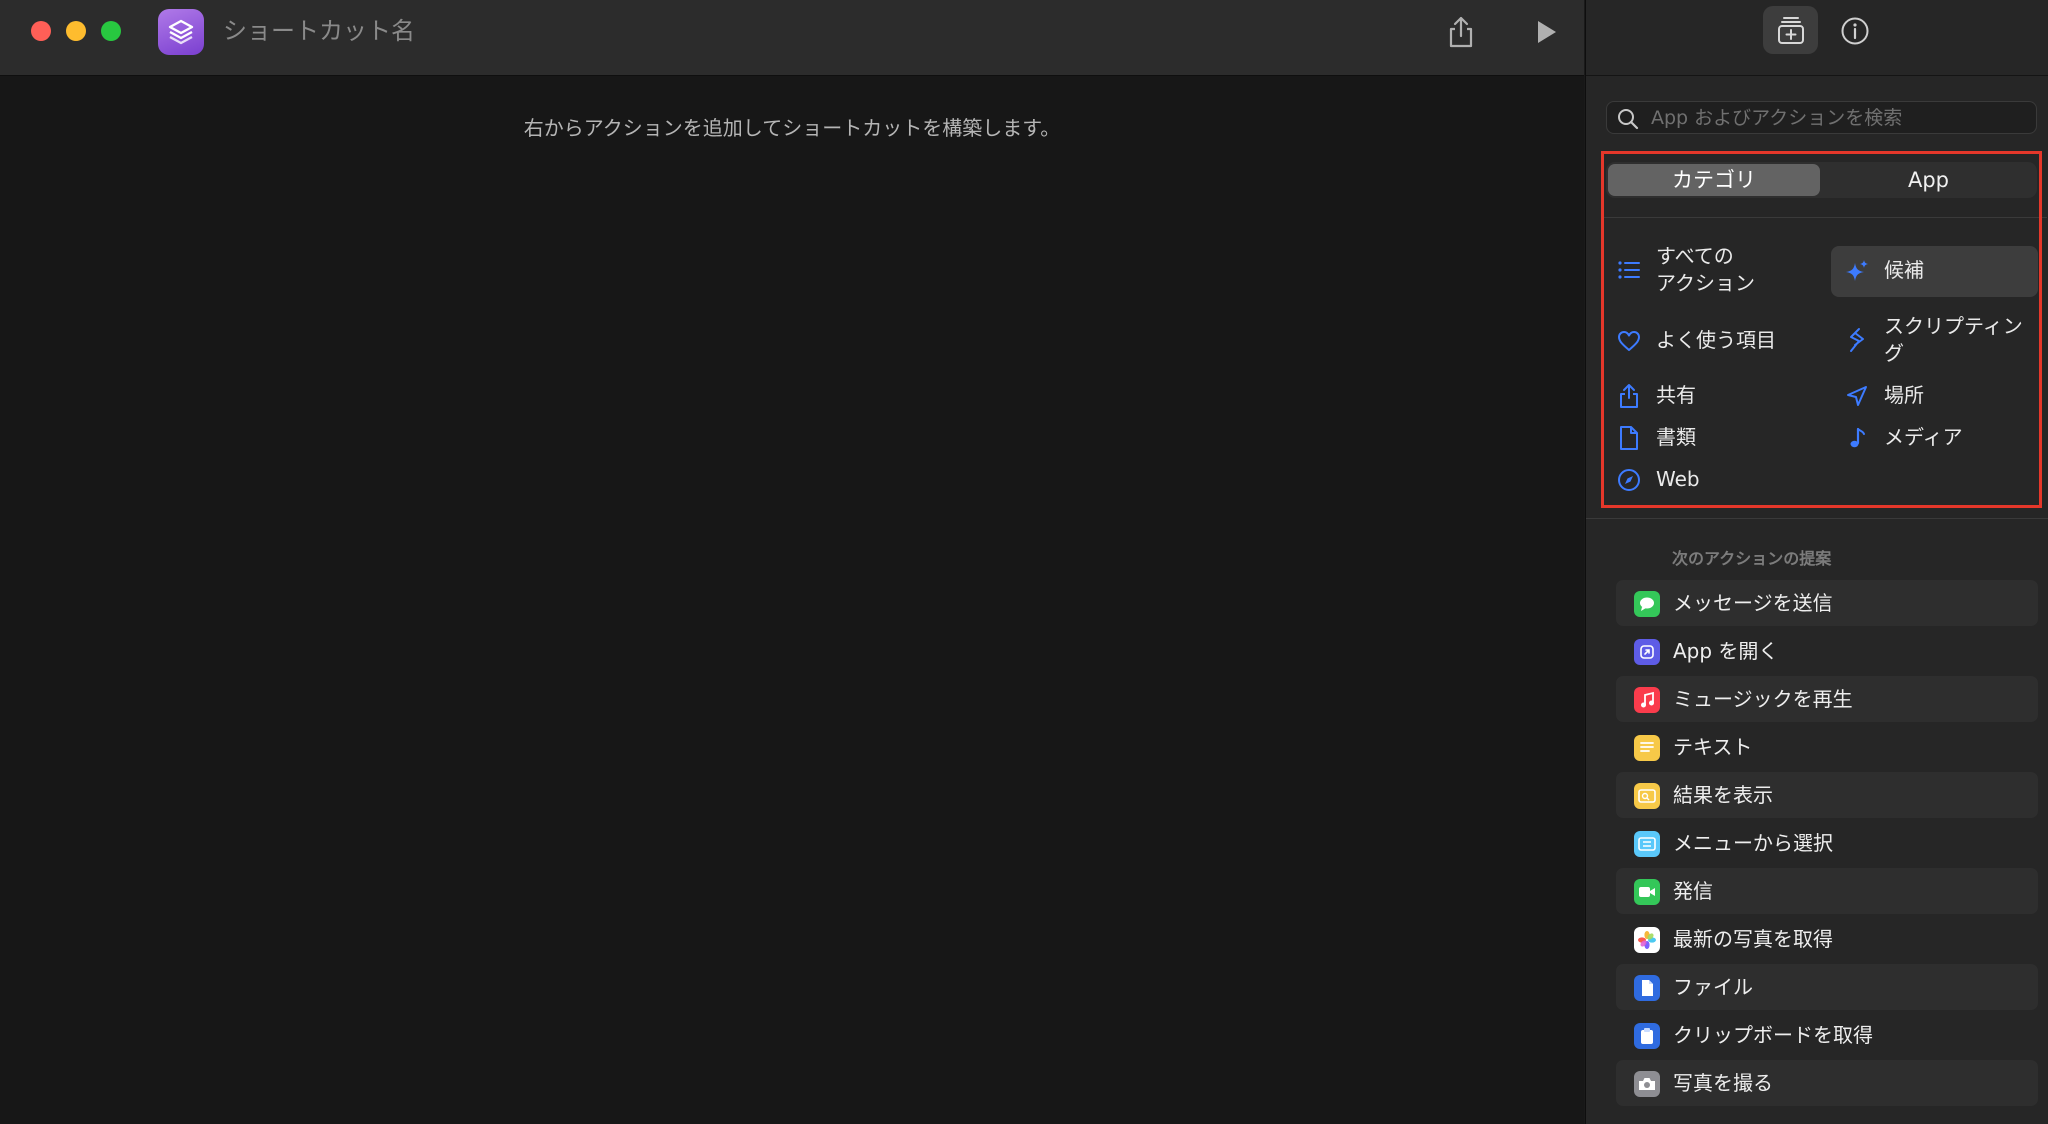  What do you see at coordinates (792, 128) in the screenshot?
I see `empty-hint-text: 右からアクションを追加してショートカットを構築します。` at bounding box center [792, 128].